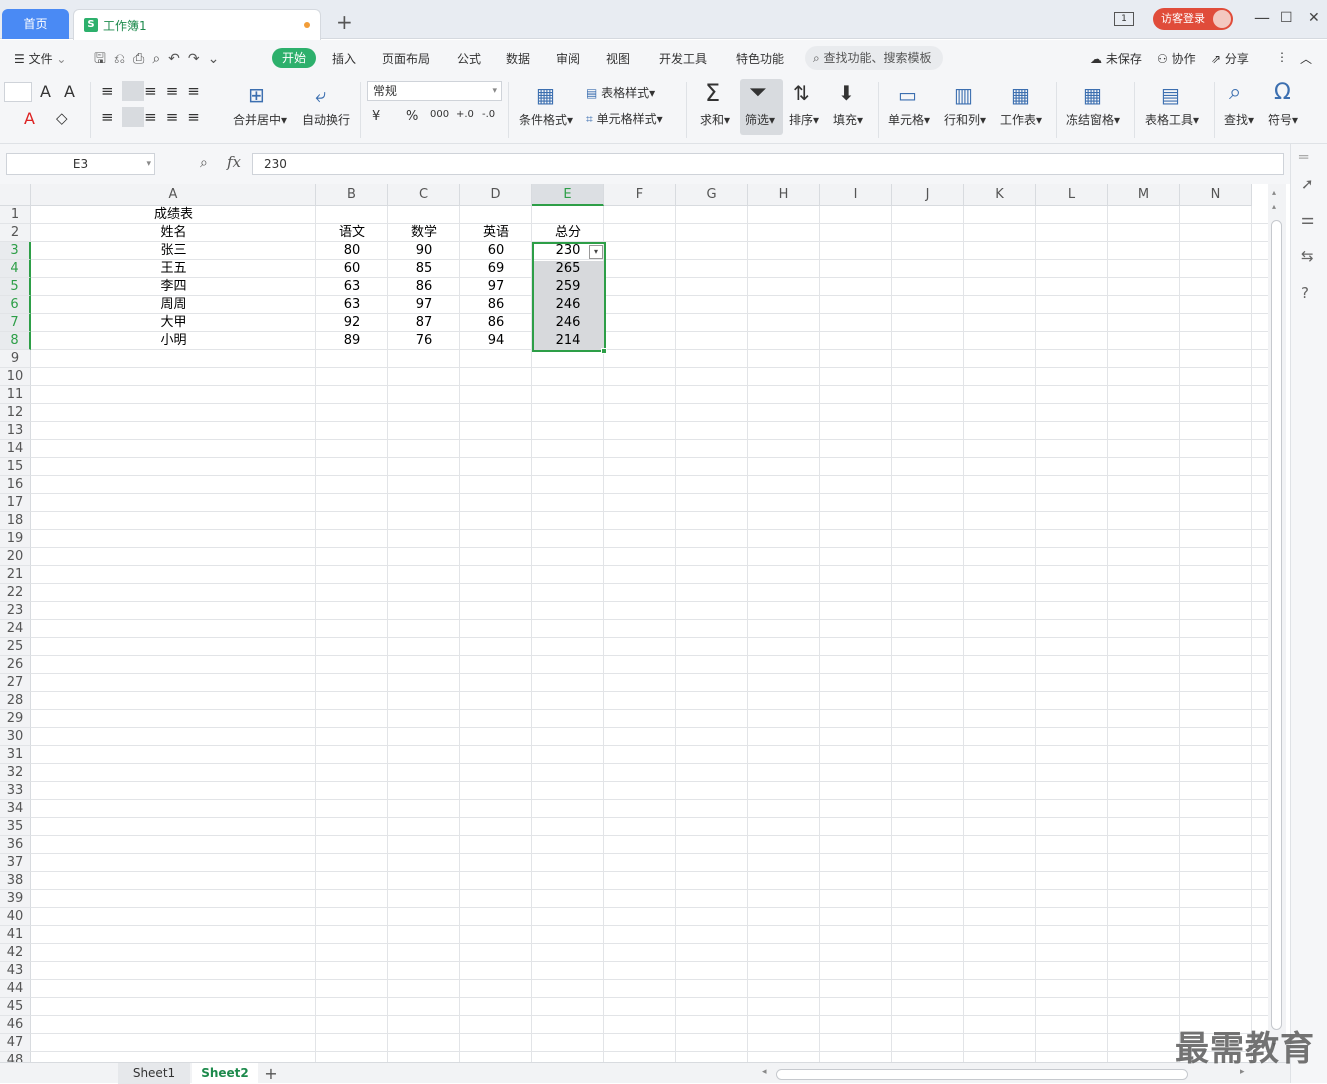 The image size is (1327, 1084). What do you see at coordinates (352, 323) in the screenshot?
I see `score-cell: 92` at bounding box center [352, 323].